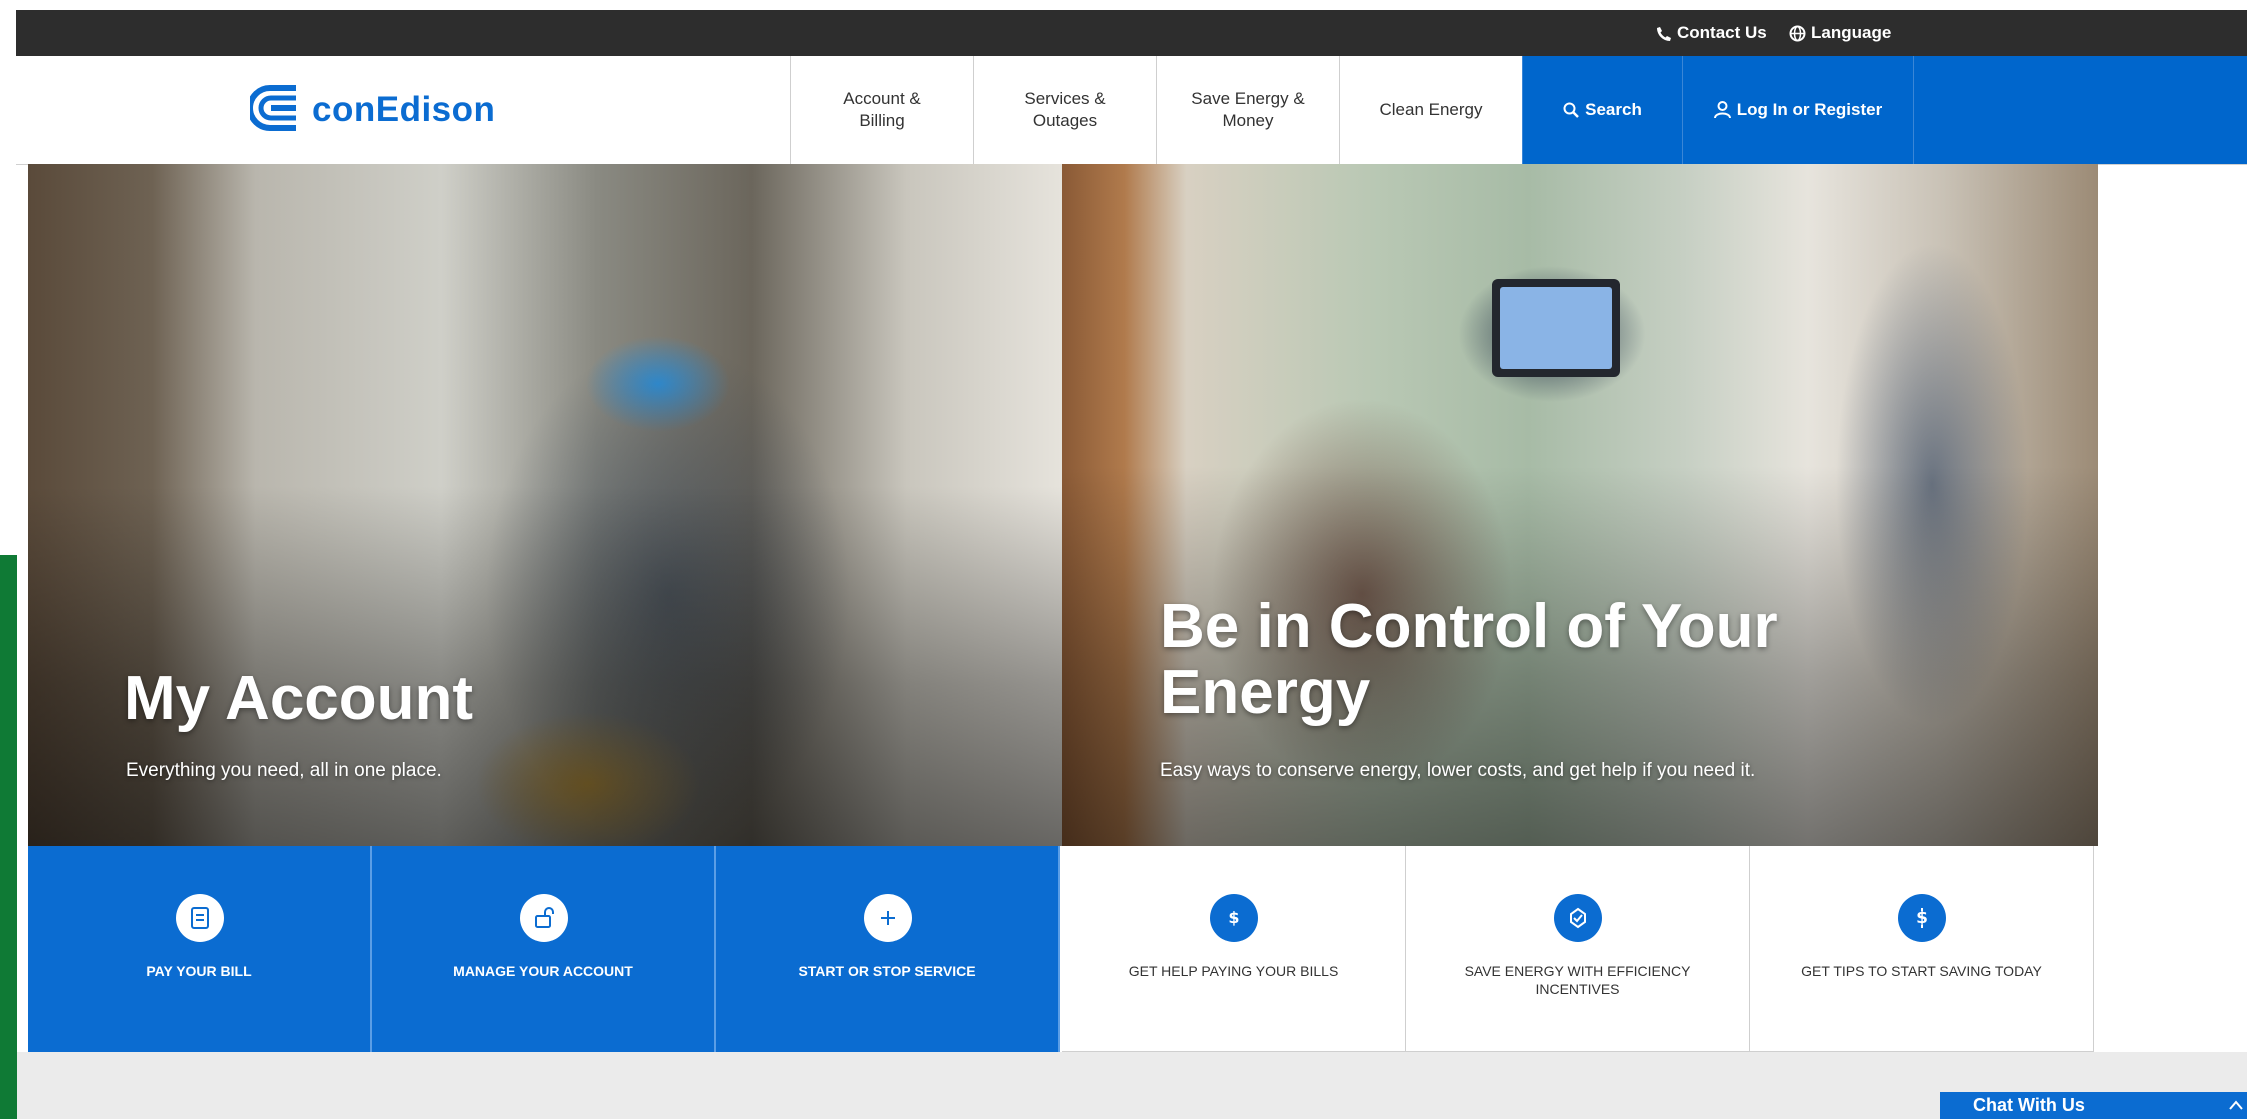 The image size is (2247, 1119). Describe the element at coordinates (1571, 110) in the screenshot. I see `search-icon` at that location.